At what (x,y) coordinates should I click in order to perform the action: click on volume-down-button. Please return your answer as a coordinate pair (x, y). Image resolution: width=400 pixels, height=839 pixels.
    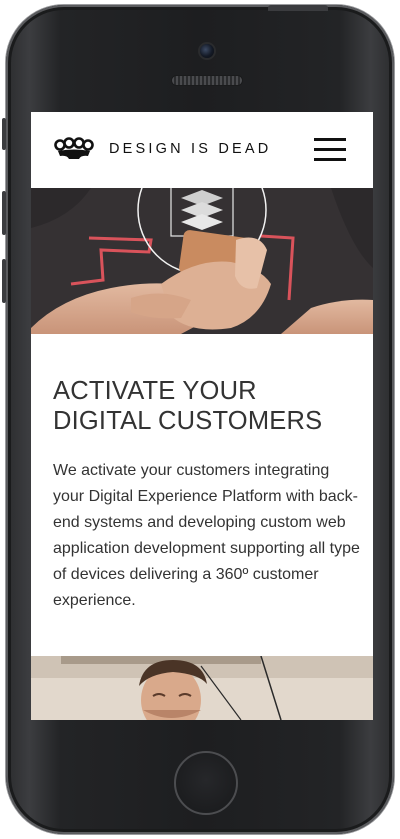
    Looking at the image, I should click on (4, 281).